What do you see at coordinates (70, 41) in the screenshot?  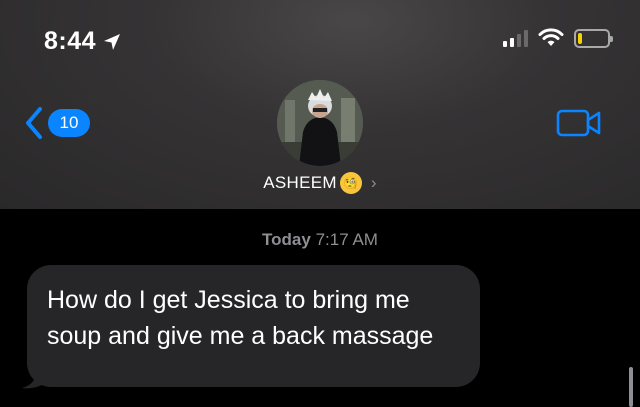 I see `status-time-label: 8:44` at bounding box center [70, 41].